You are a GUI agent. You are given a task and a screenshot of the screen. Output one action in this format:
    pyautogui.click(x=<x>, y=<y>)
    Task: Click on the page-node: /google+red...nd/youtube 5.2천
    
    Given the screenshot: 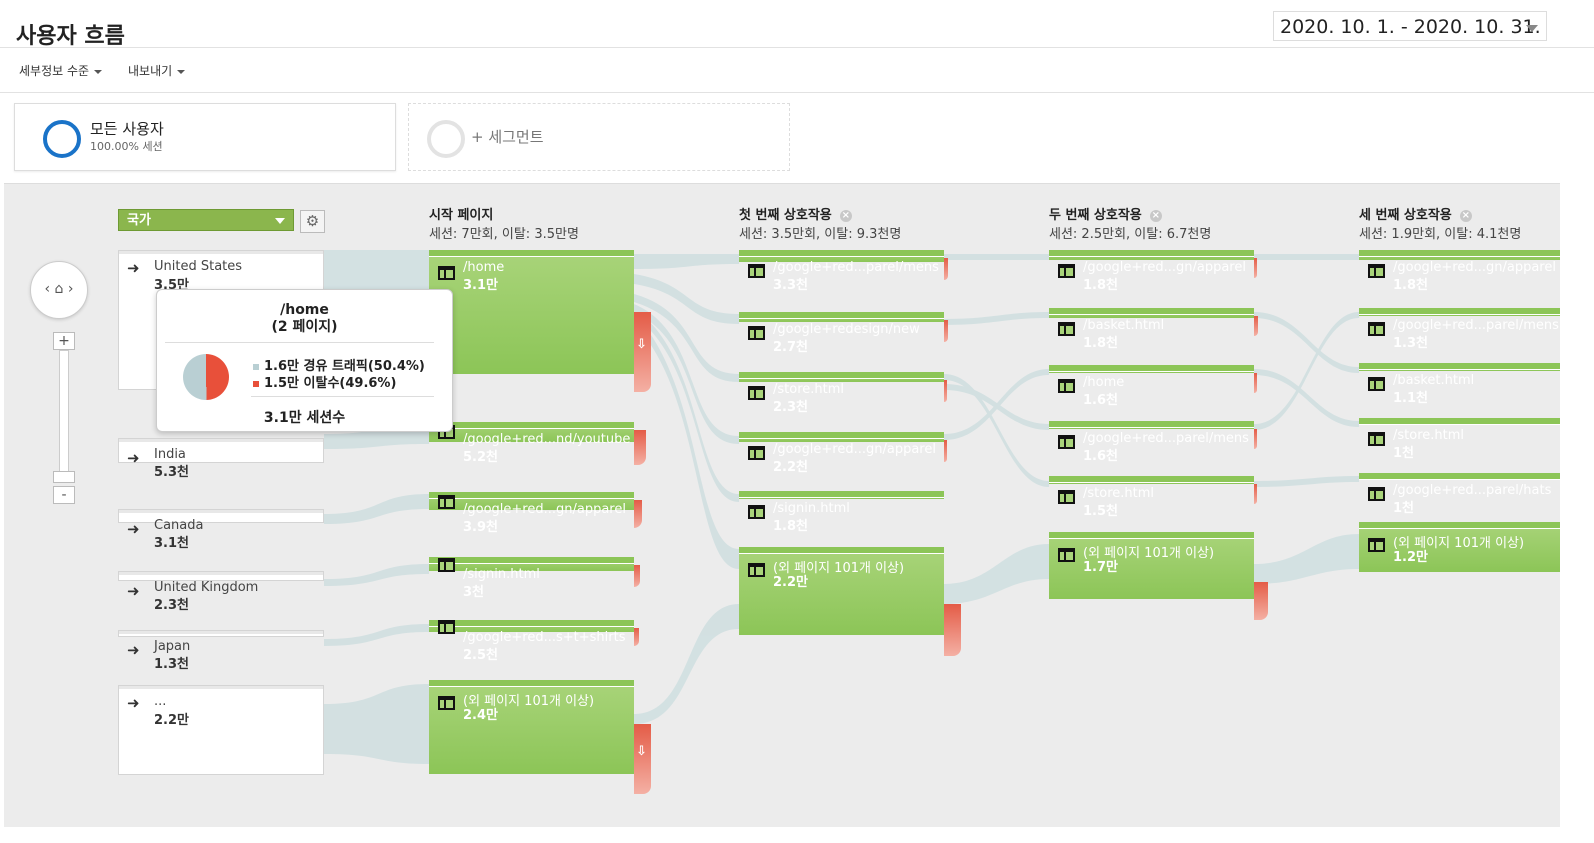 What is the action you would take?
    pyautogui.click(x=531, y=443)
    